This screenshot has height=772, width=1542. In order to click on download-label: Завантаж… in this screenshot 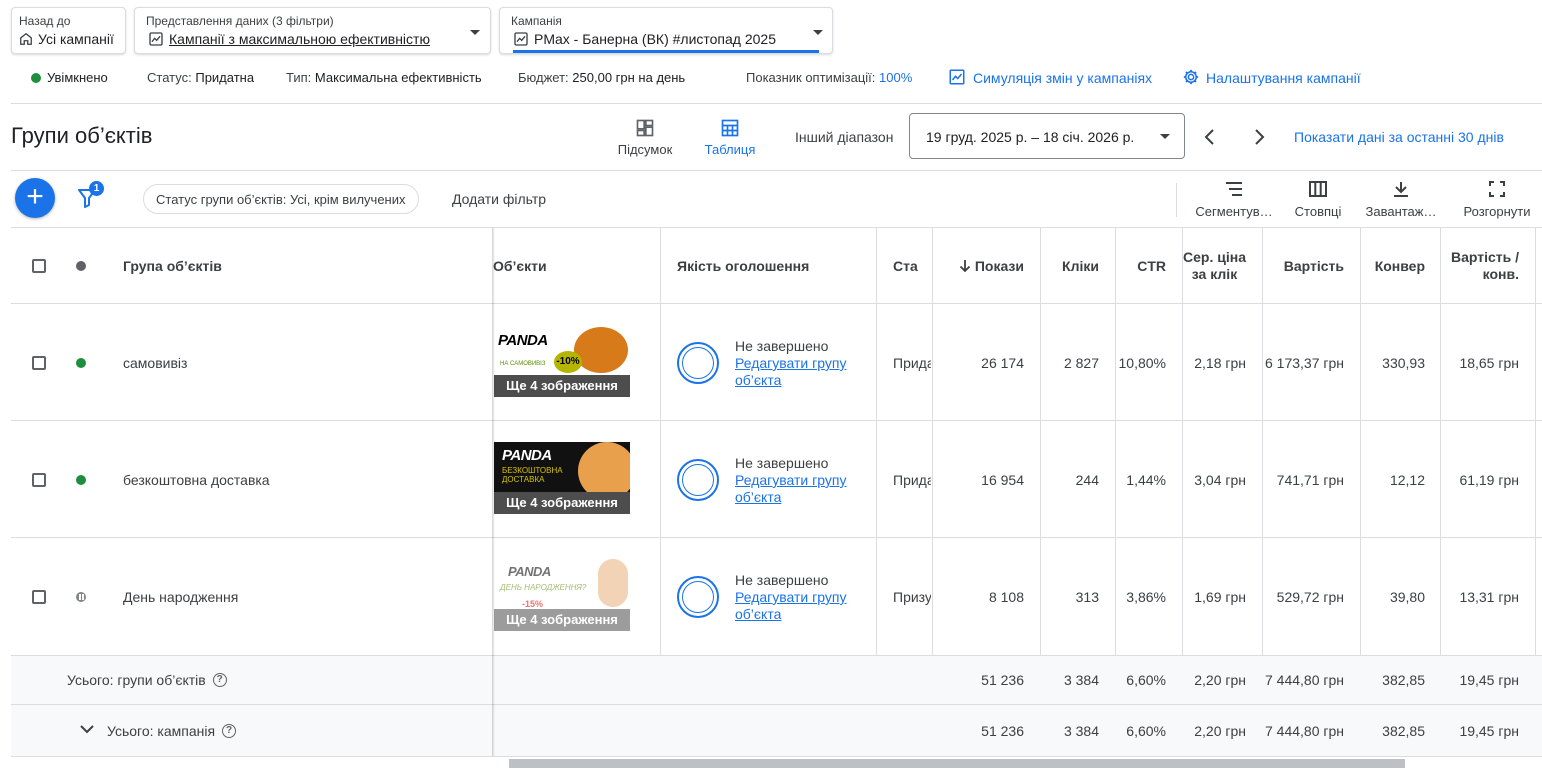, I will do `click(1401, 211)`.